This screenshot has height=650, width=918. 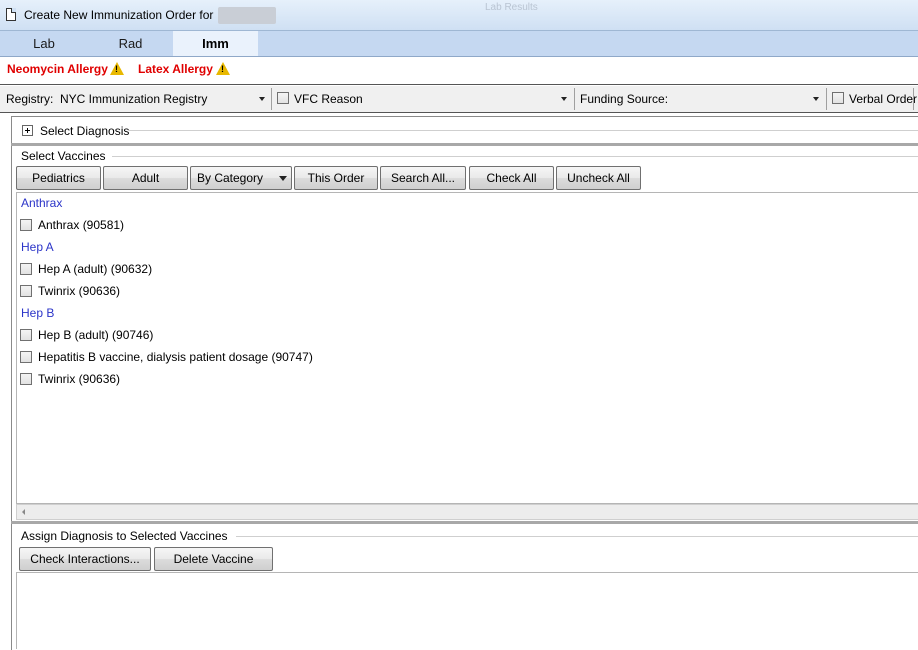 What do you see at coordinates (742, 99) in the screenshot?
I see `funding-source-dropdown` at bounding box center [742, 99].